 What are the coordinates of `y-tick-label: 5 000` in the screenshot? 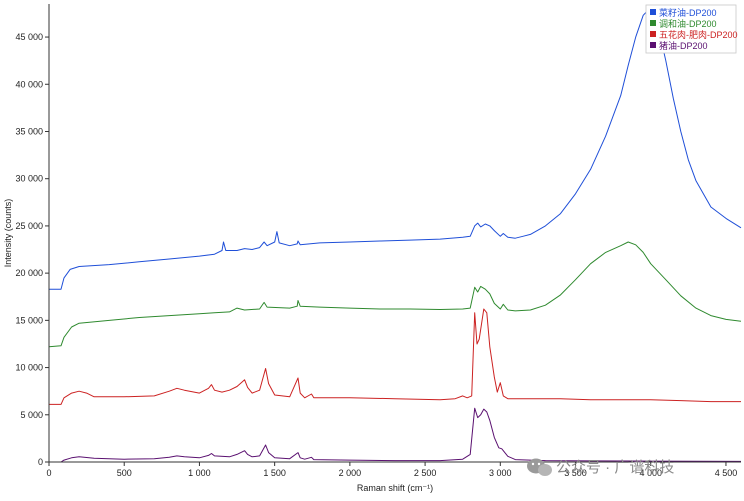 It's located at (31, 415).